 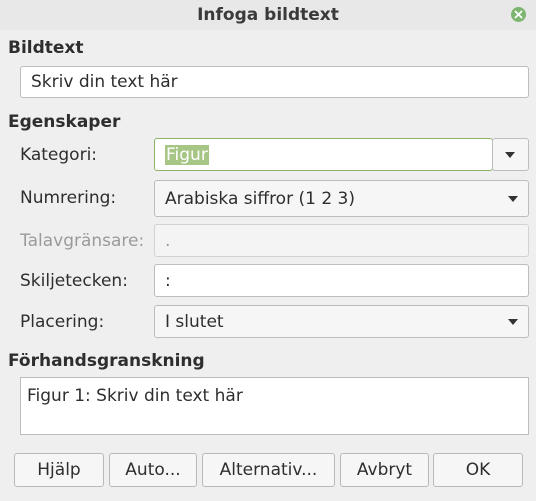 I want to click on caption-text-input: Skriv din text här, so click(x=274, y=82).